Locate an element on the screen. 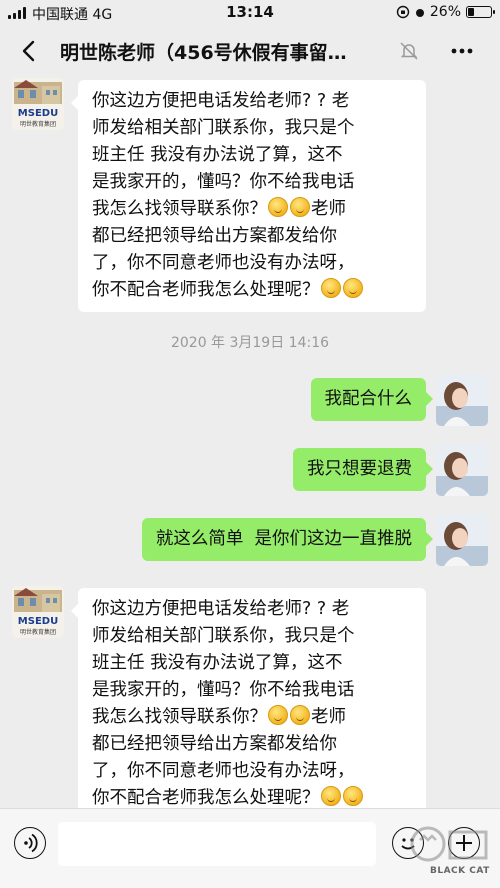 This screenshot has height=888, width=500. message-bubble-outgoing: 就这么简单 是你们这边一直推脱 is located at coordinates (287, 539).